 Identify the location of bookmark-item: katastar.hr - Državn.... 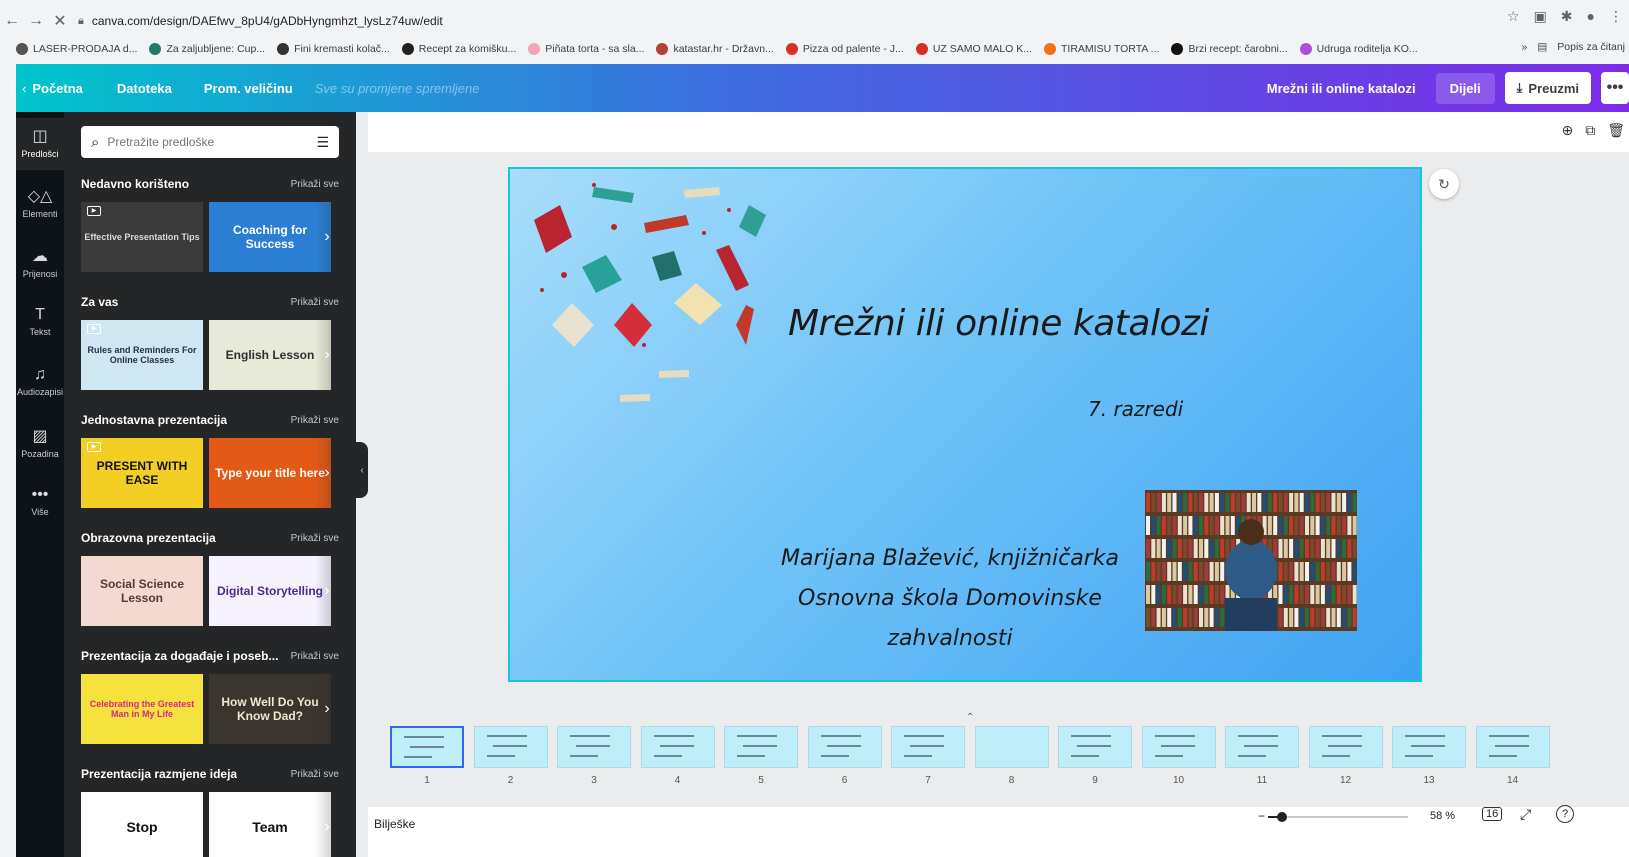
(715, 49).